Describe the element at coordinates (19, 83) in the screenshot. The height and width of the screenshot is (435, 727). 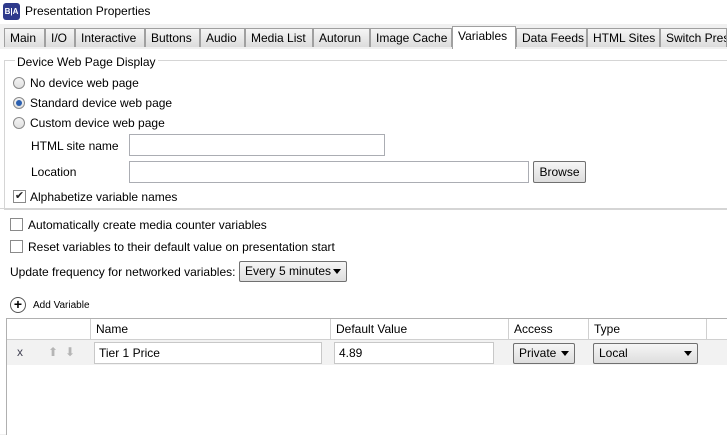
I see `no-device-web-page-radio` at that location.